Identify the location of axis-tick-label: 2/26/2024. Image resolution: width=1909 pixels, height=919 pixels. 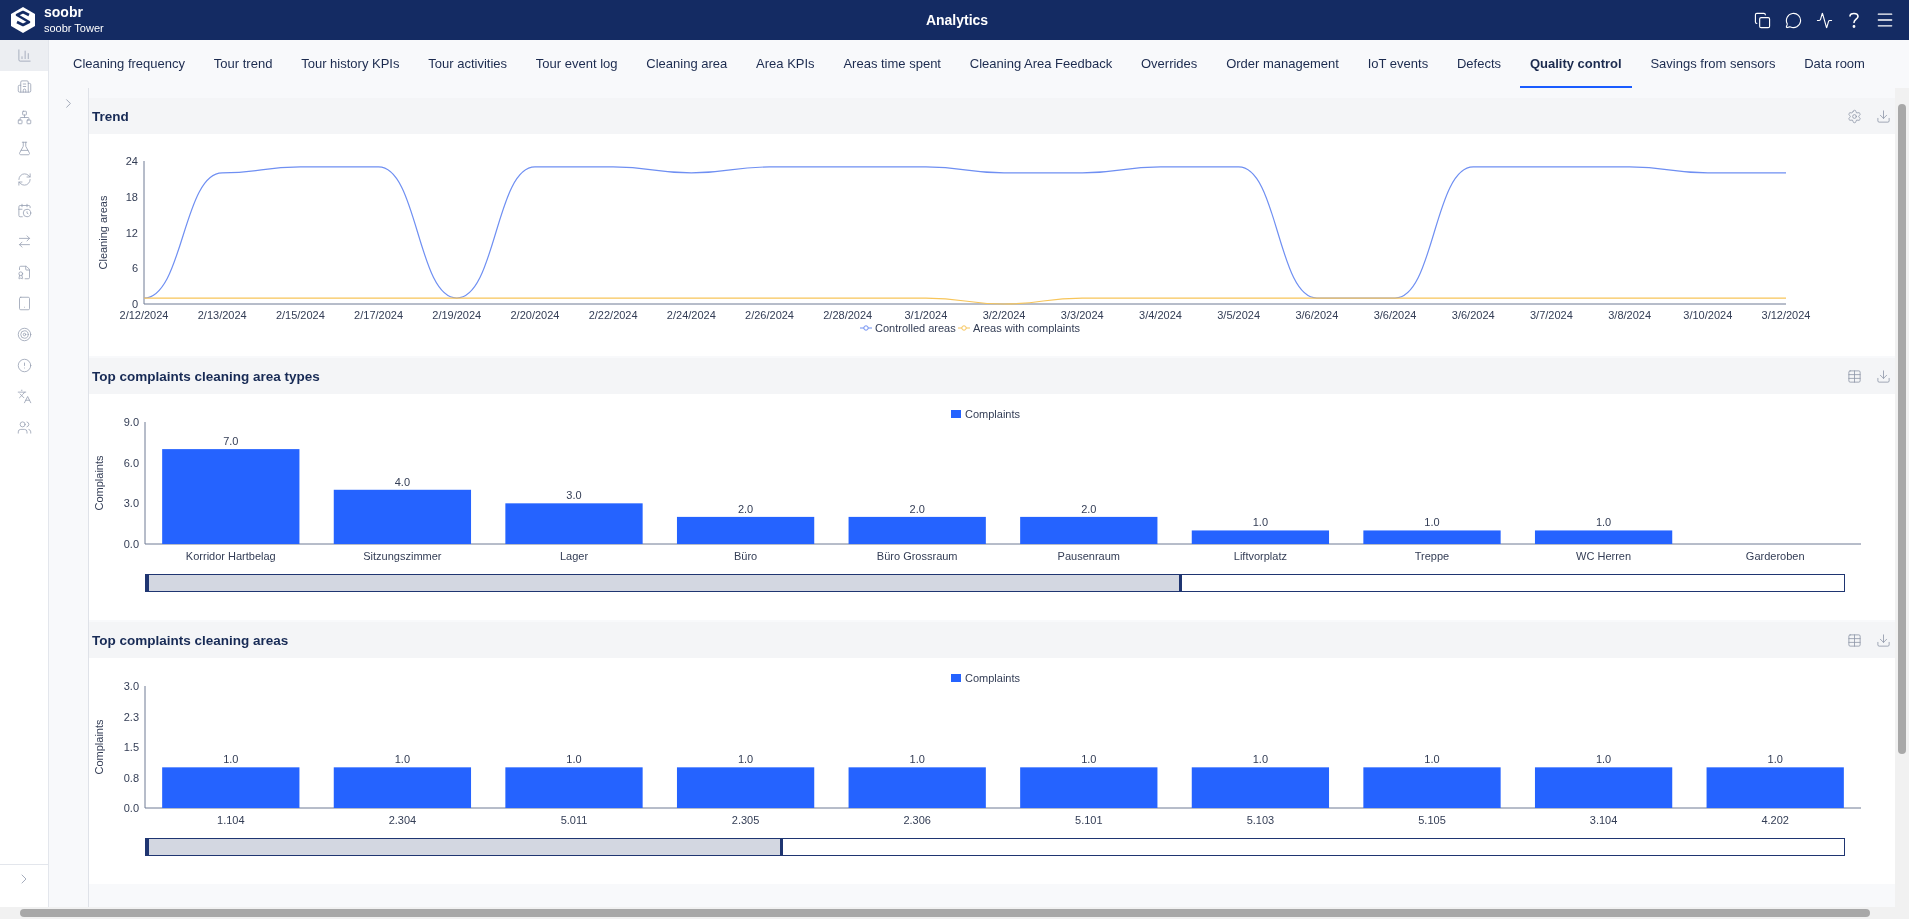
(769, 315).